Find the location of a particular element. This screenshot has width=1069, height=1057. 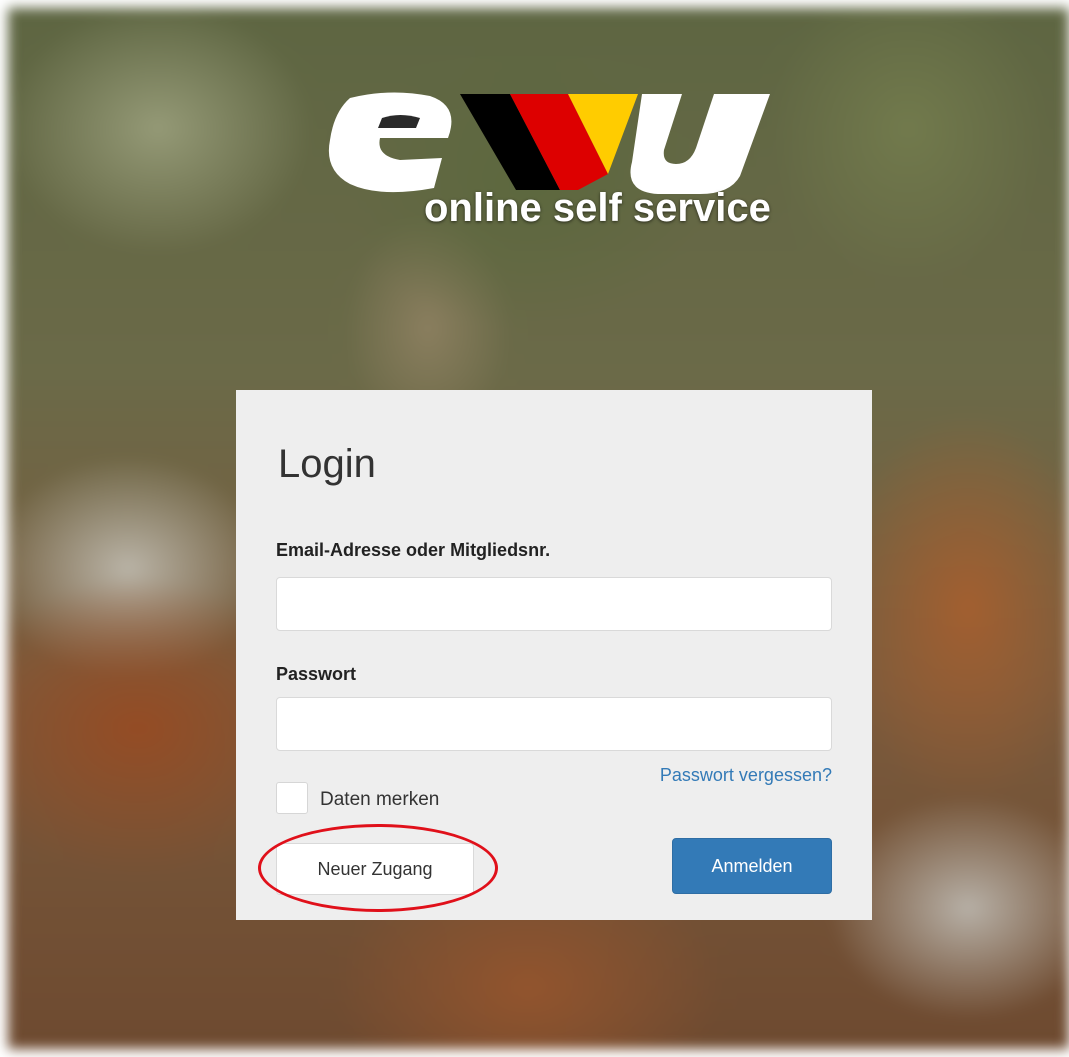

password-label: Passwort is located at coordinates (316, 674).